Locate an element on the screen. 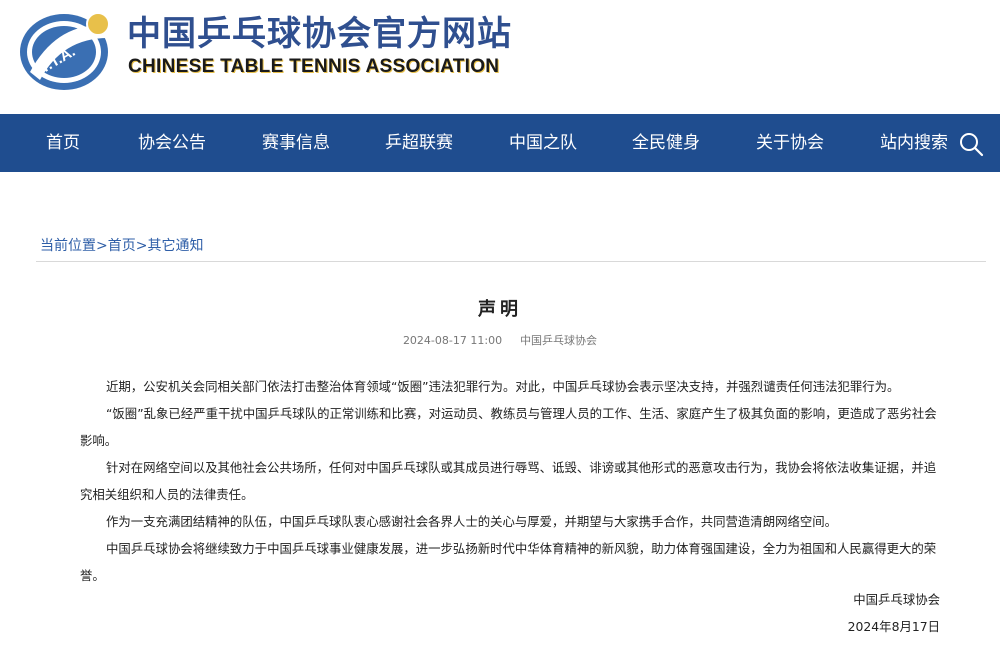 This screenshot has width=1000, height=651. breadcrumb-home-link: 首页 is located at coordinates (122, 246).